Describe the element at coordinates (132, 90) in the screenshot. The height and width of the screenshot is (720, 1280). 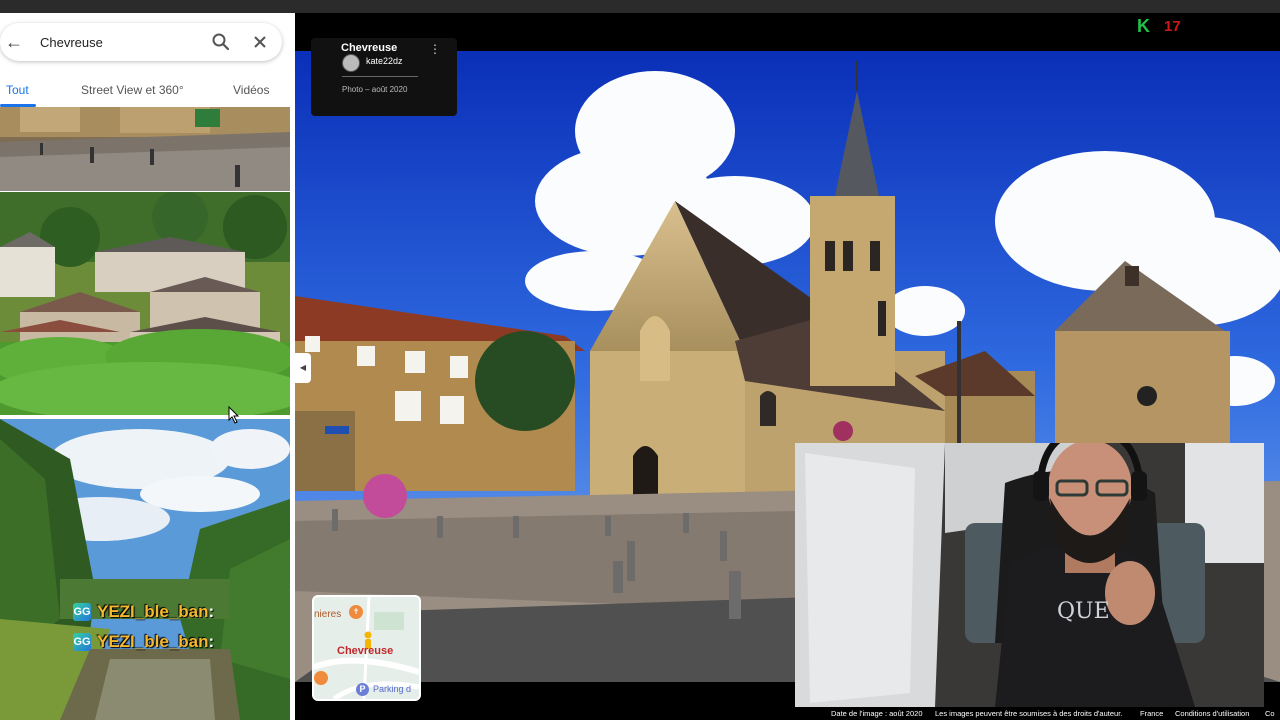
I see `tab-street-view: Street View et 360°` at that location.